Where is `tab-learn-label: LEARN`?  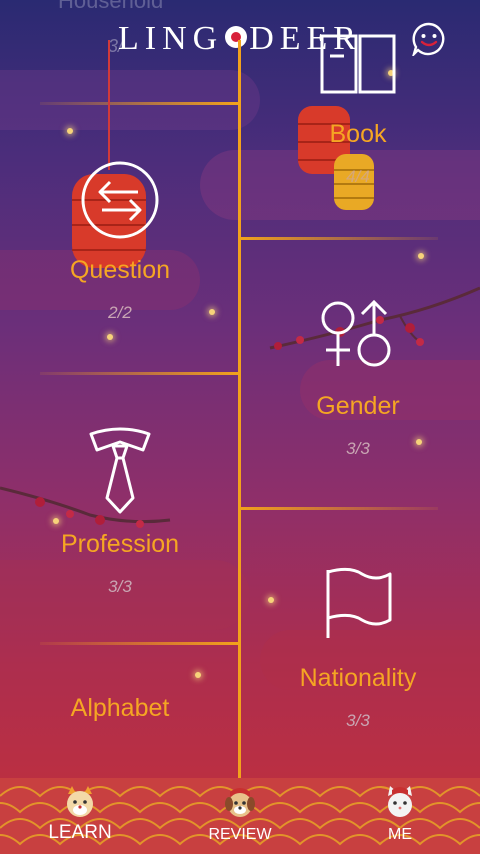 tab-learn-label: LEARN is located at coordinates (80, 832).